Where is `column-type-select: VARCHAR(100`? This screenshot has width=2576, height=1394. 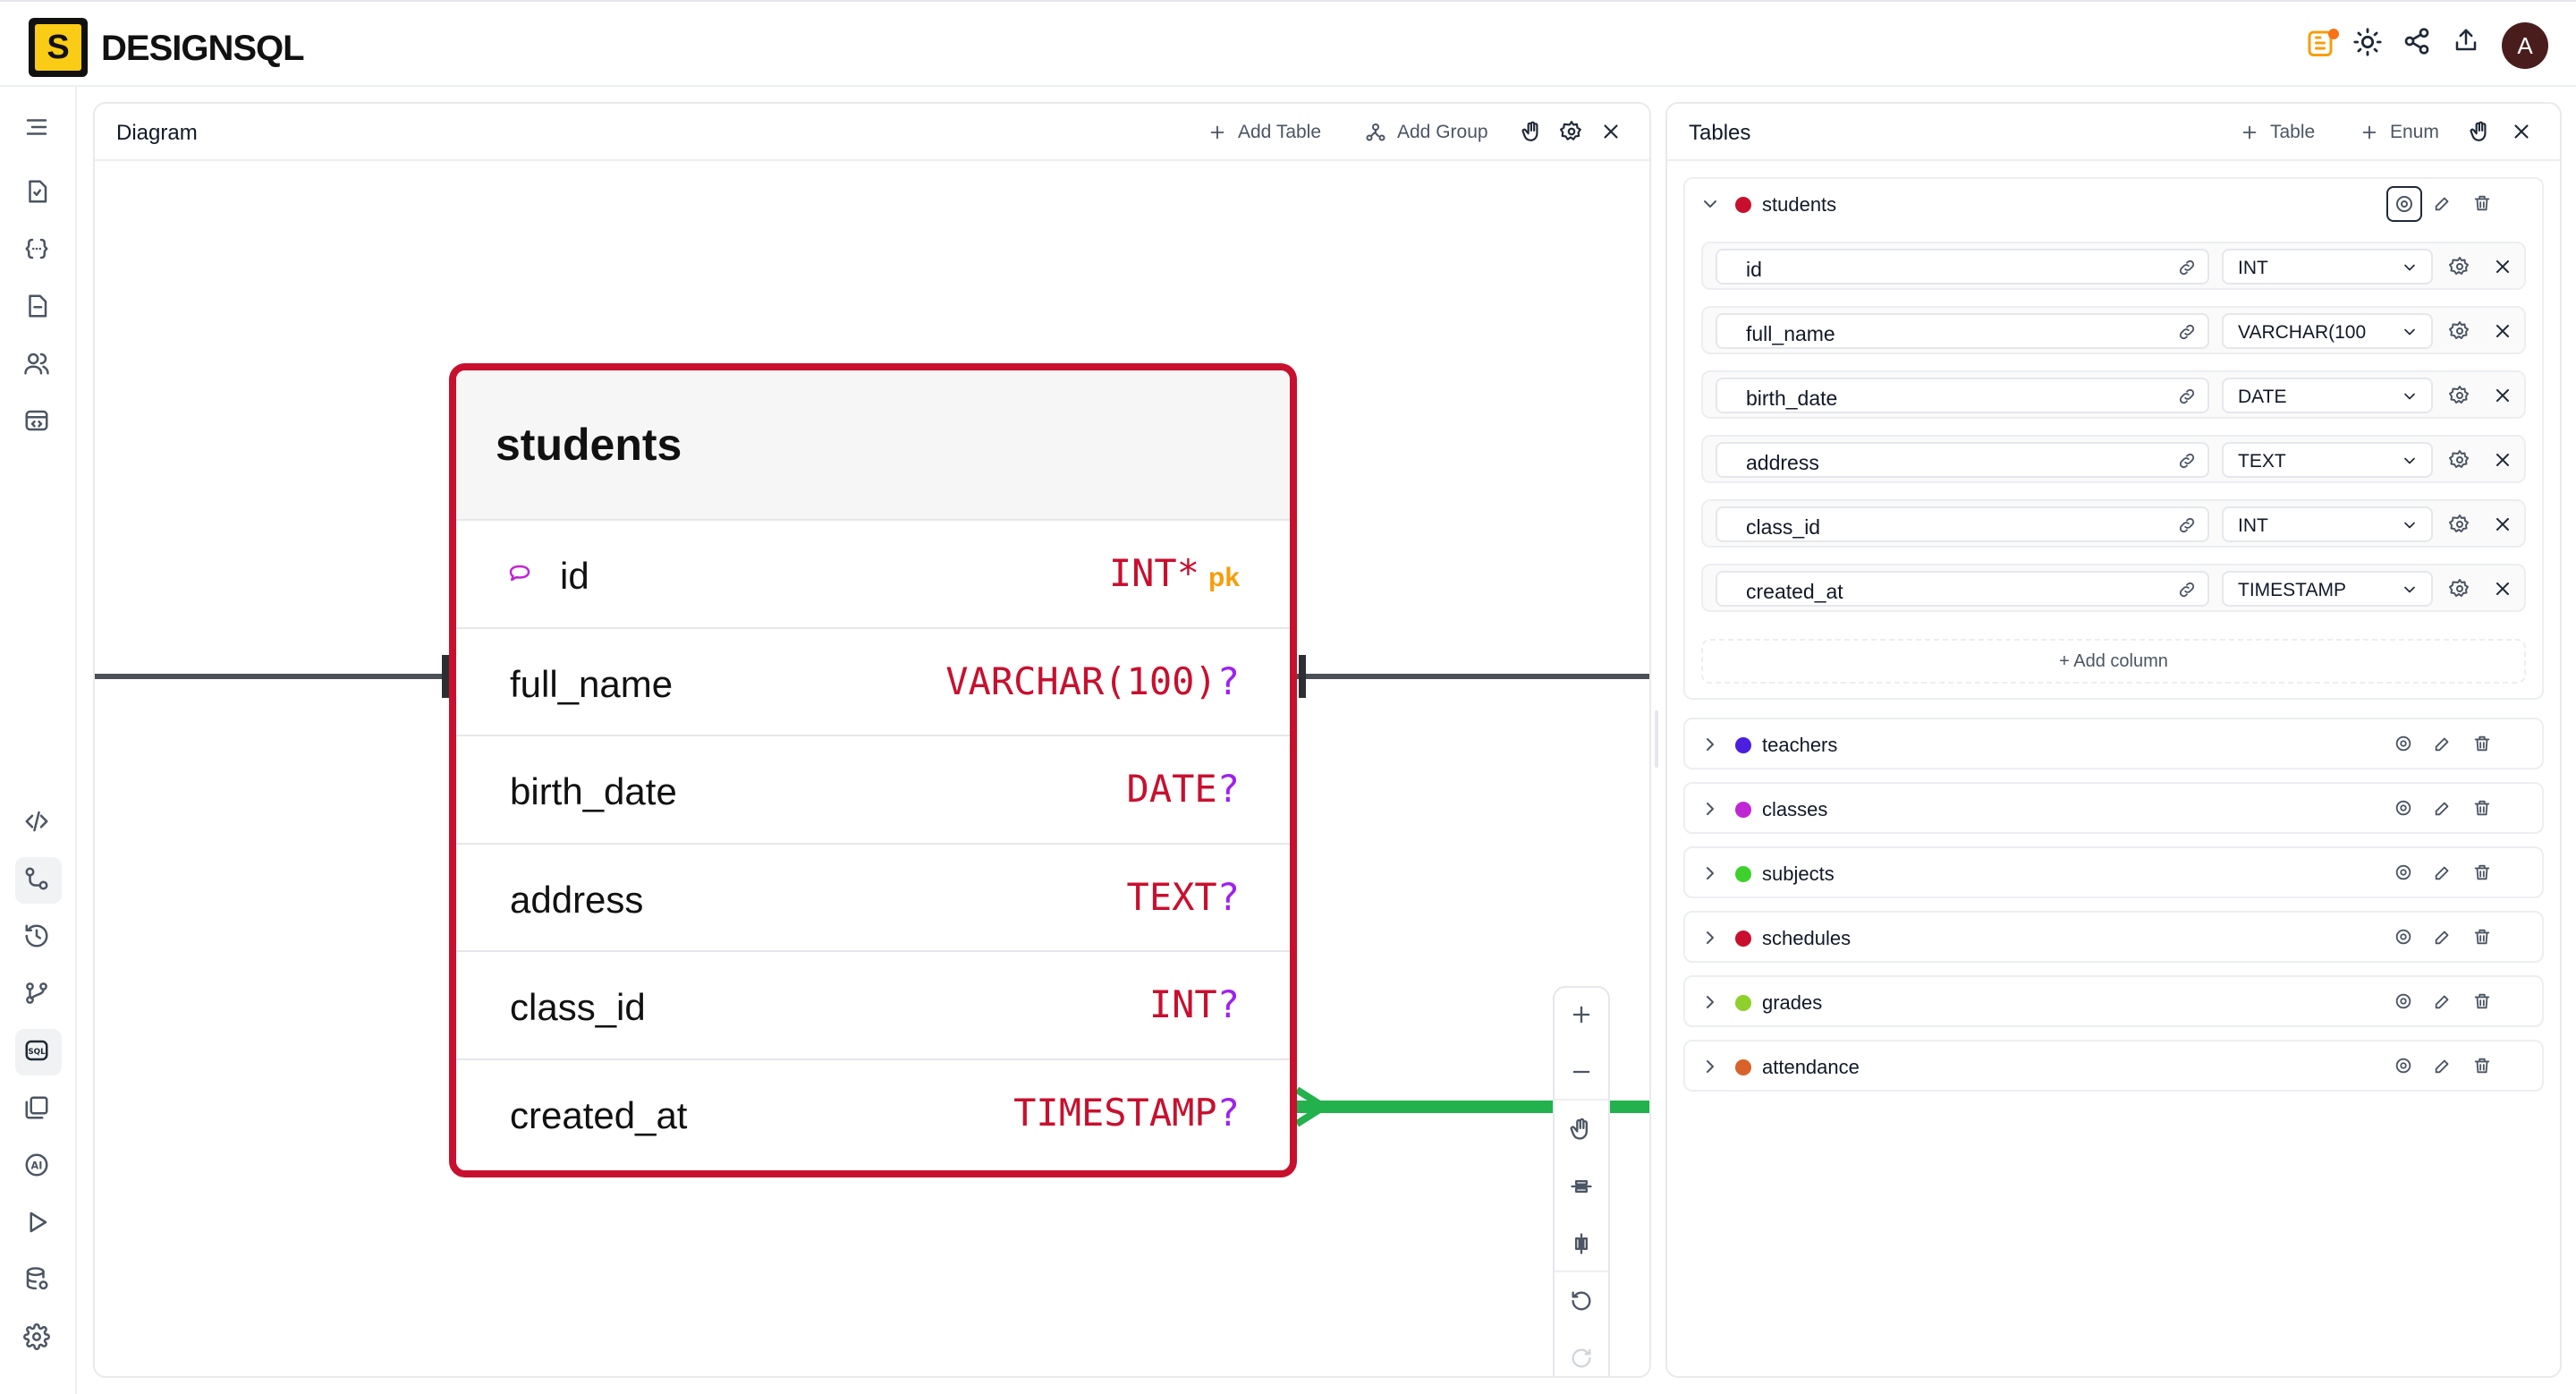 column-type-select: VARCHAR(100 is located at coordinates (2327, 331).